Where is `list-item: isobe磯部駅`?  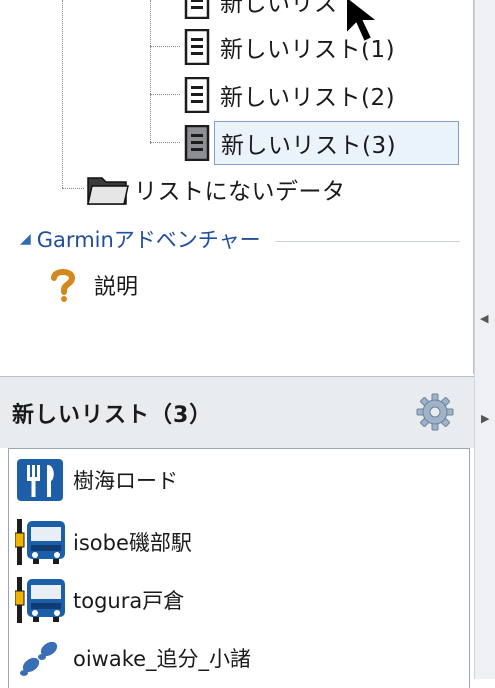
list-item: isobe磯部駅 is located at coordinates (103, 542).